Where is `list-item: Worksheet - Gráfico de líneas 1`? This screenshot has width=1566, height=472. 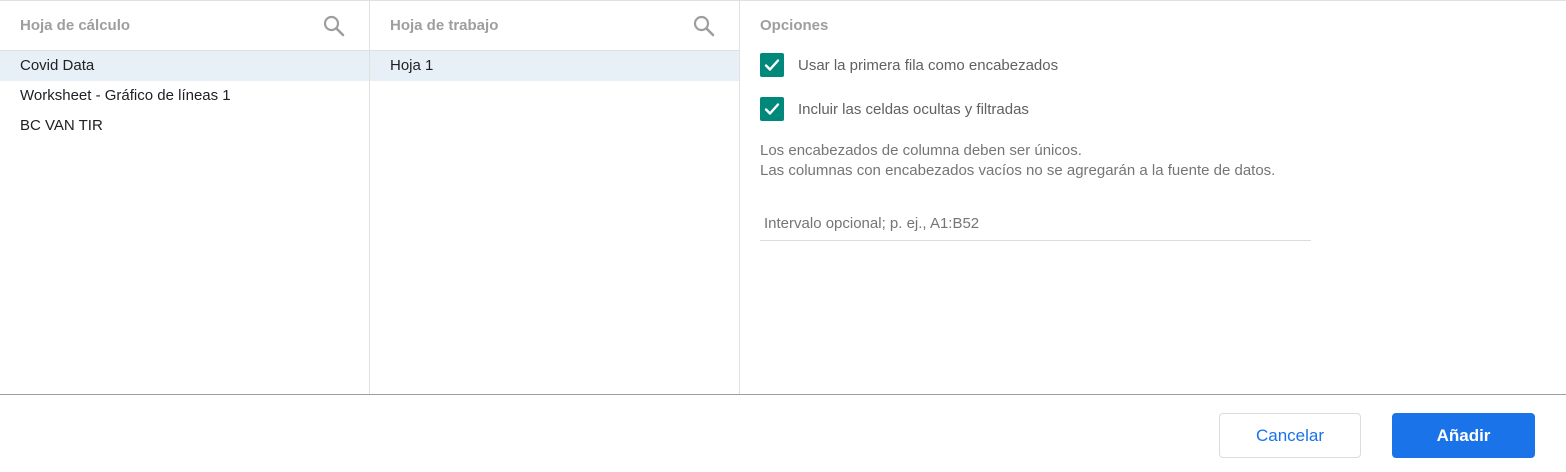 list-item: Worksheet - Gráfico de líneas 1 is located at coordinates (184, 96).